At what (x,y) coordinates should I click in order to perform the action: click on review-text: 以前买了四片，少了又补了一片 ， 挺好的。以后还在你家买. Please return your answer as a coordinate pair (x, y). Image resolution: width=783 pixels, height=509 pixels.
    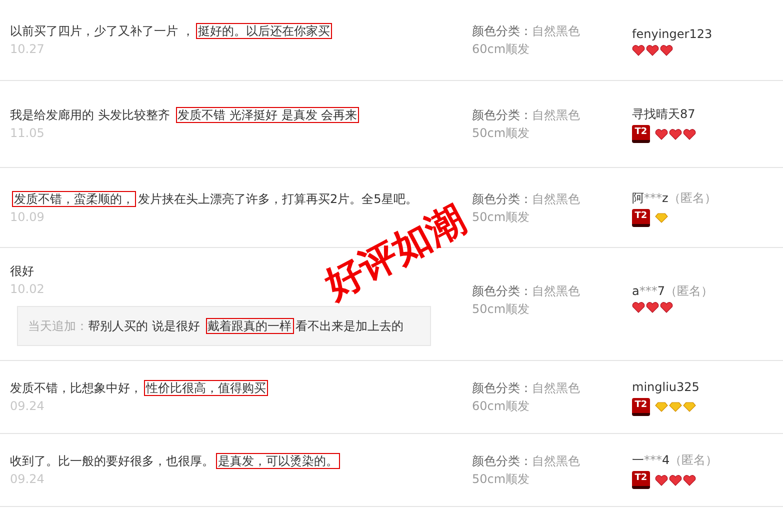
    Looking at the image, I should click on (171, 31).